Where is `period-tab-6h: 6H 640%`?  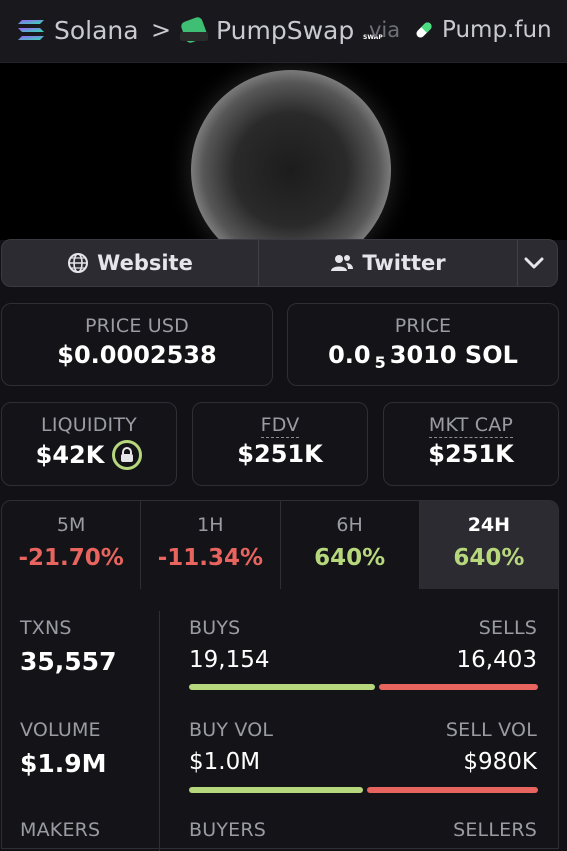 period-tab-6h: 6H 640% is located at coordinates (350, 545).